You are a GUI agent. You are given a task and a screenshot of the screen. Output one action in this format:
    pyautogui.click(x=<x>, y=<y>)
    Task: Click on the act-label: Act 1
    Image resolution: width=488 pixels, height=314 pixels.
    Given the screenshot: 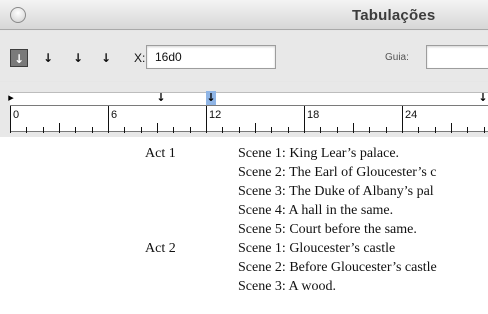 What is the action you would take?
    pyautogui.click(x=160, y=153)
    